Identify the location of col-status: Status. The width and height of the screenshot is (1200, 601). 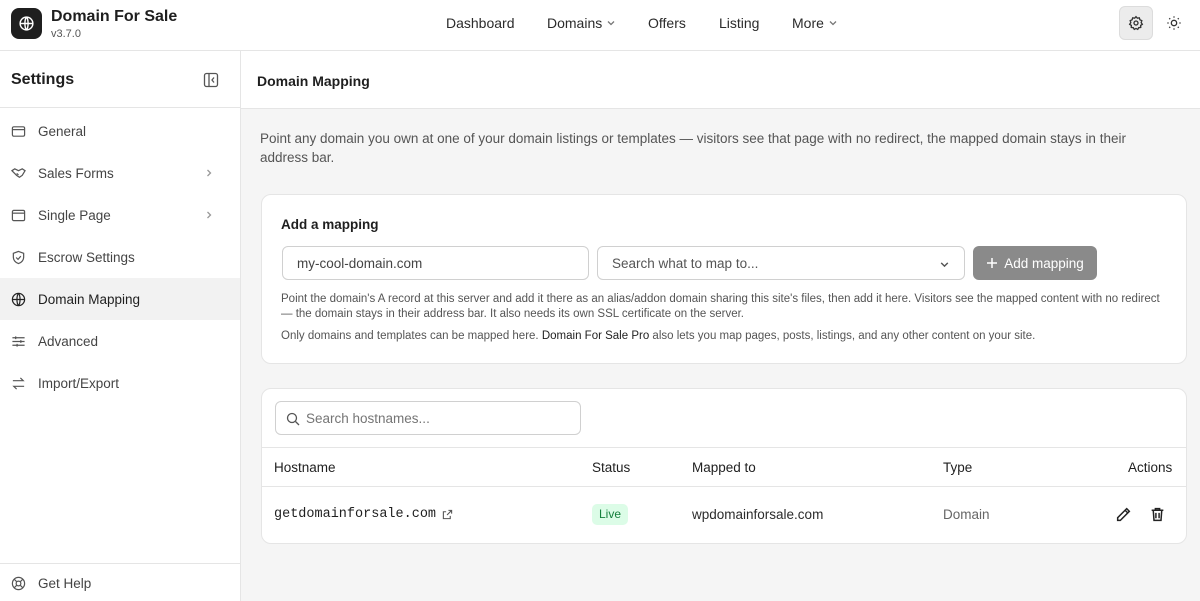
(611, 467).